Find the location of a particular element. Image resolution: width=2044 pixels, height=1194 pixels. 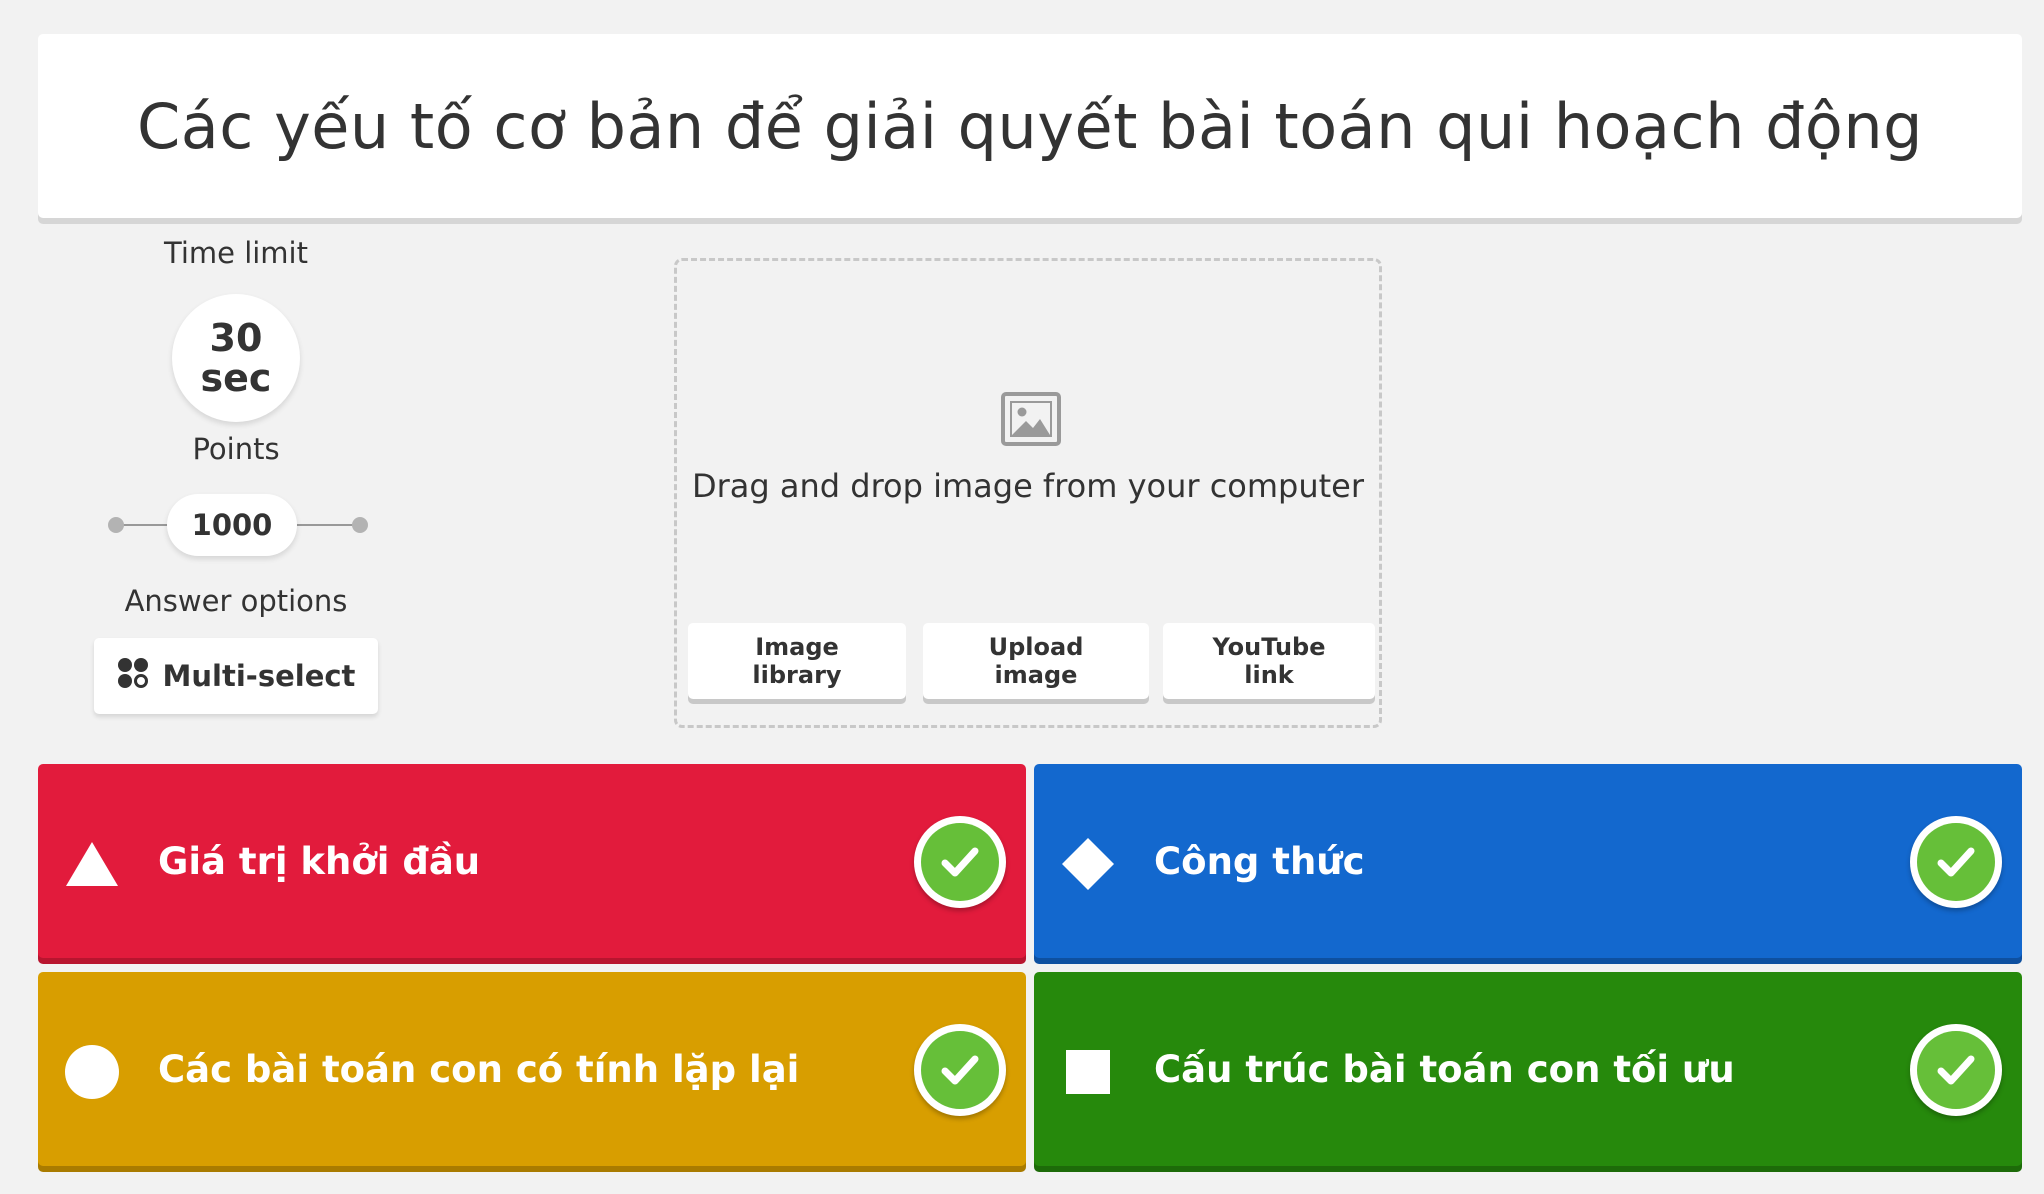

image-placeholder-icon is located at coordinates (1031, 421).